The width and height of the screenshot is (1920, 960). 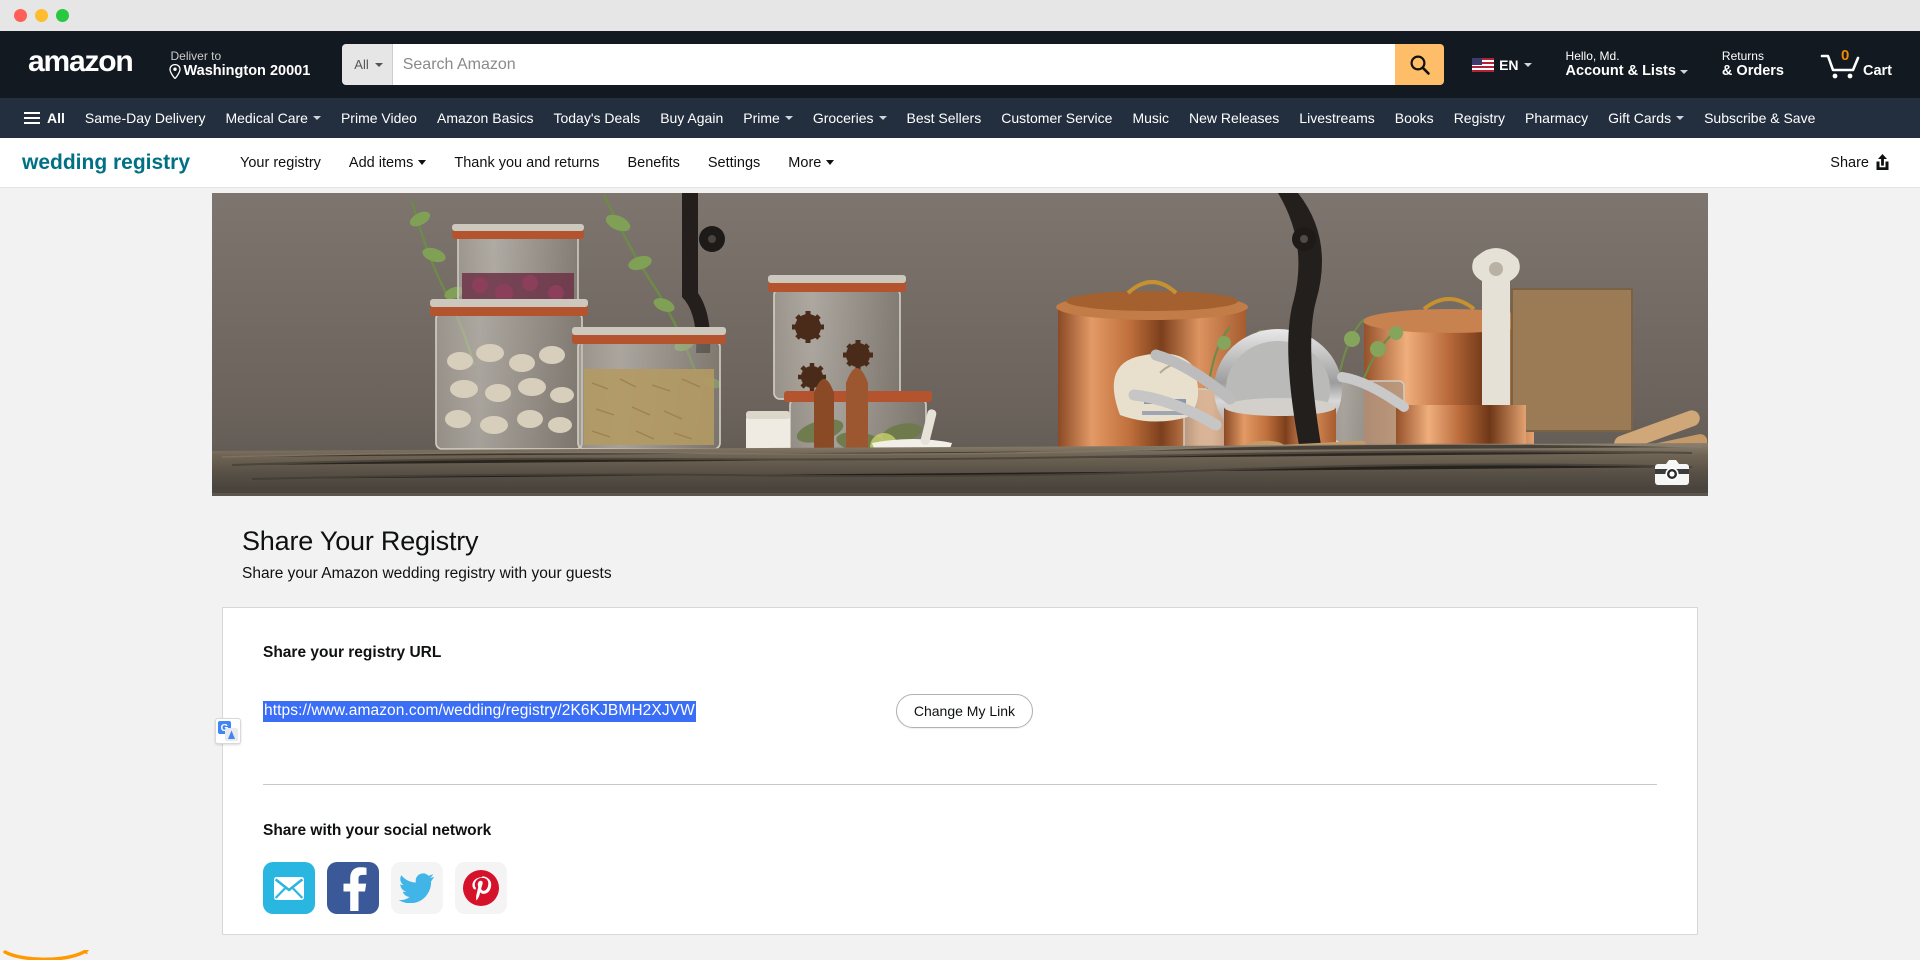 I want to click on nav-label: Books, so click(x=1414, y=118).